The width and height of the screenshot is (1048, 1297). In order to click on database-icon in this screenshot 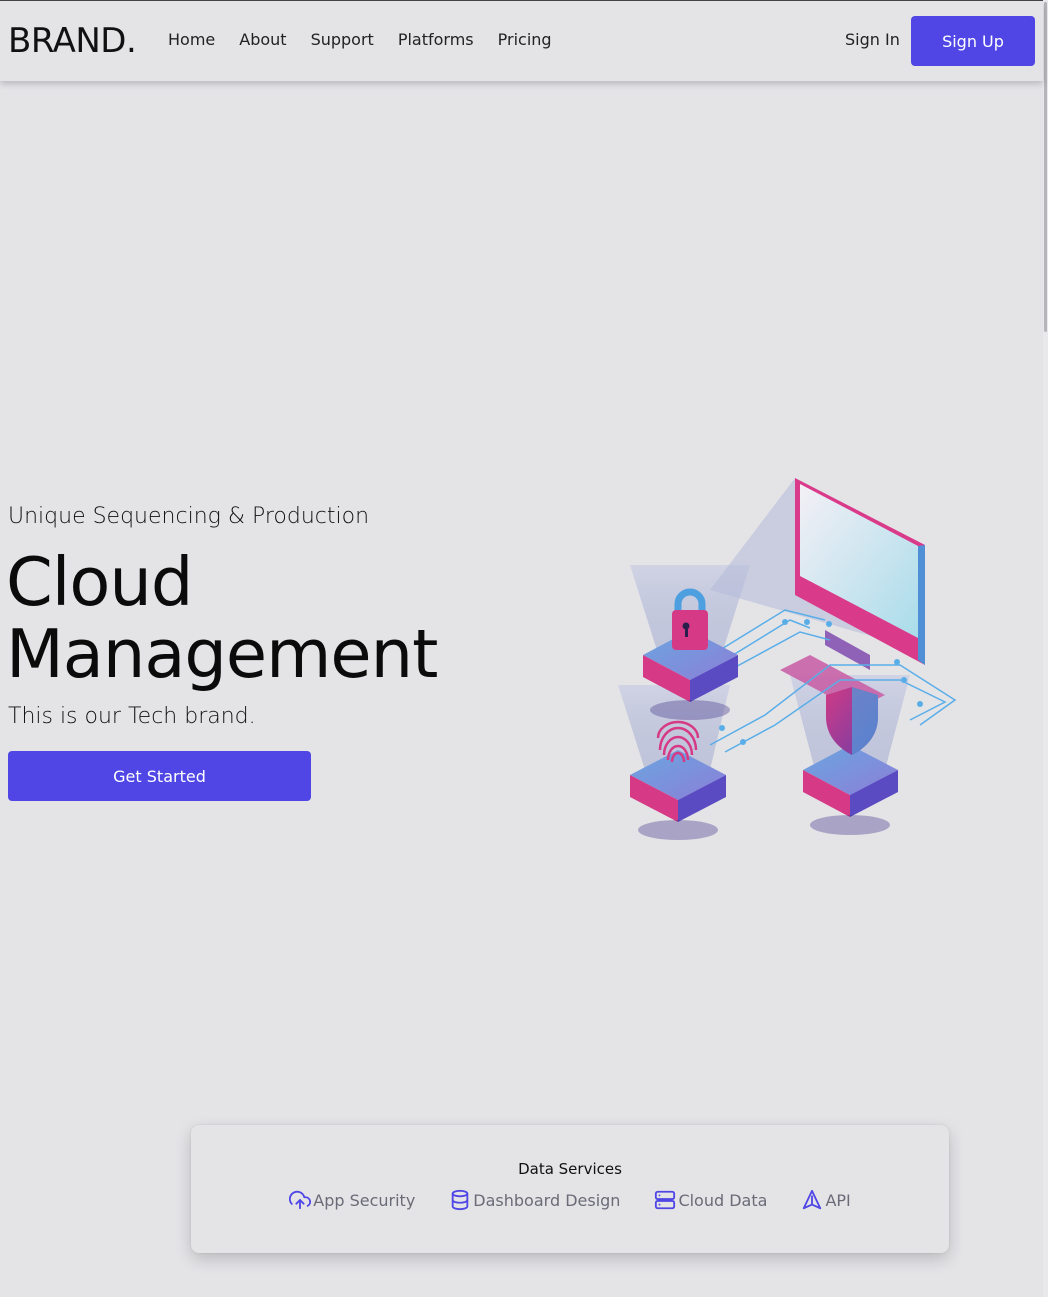, I will do `click(460, 1200)`.